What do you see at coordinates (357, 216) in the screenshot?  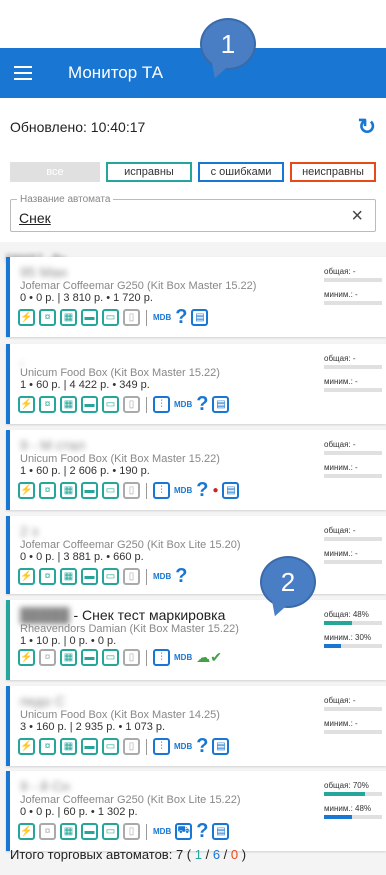 I see `close-icon: ×` at bounding box center [357, 216].